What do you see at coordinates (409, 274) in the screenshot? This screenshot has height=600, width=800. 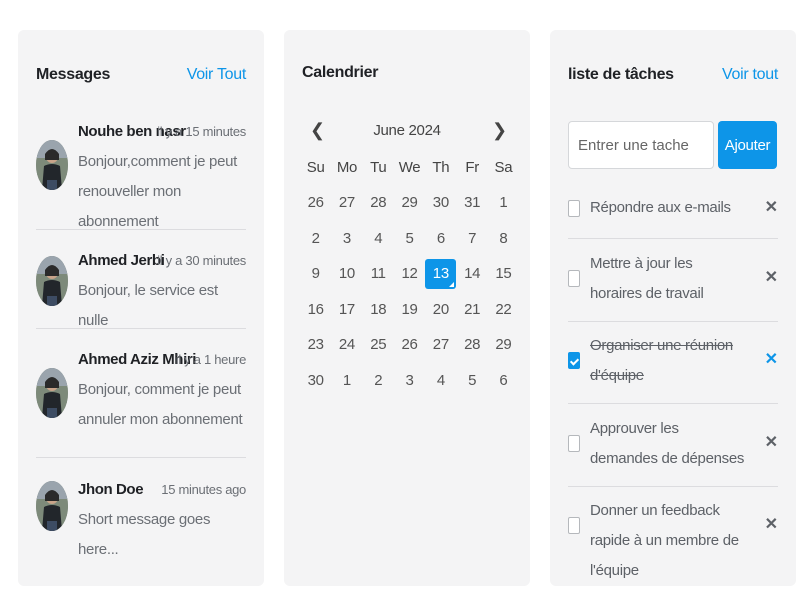 I see `calendar-day: 12` at bounding box center [409, 274].